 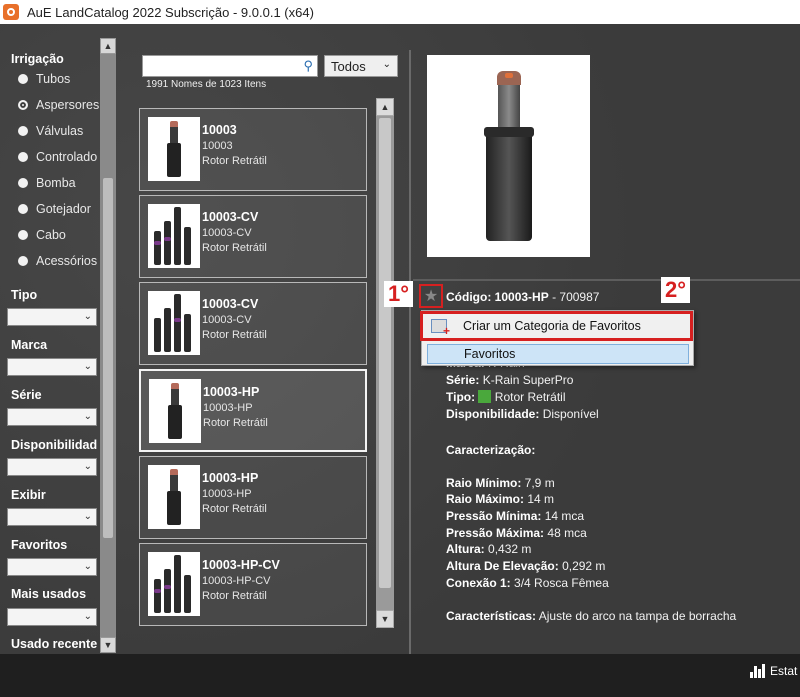 What do you see at coordinates (206, 84) in the screenshot?
I see `item-count: 1991 Nomes de 1023 Itens` at bounding box center [206, 84].